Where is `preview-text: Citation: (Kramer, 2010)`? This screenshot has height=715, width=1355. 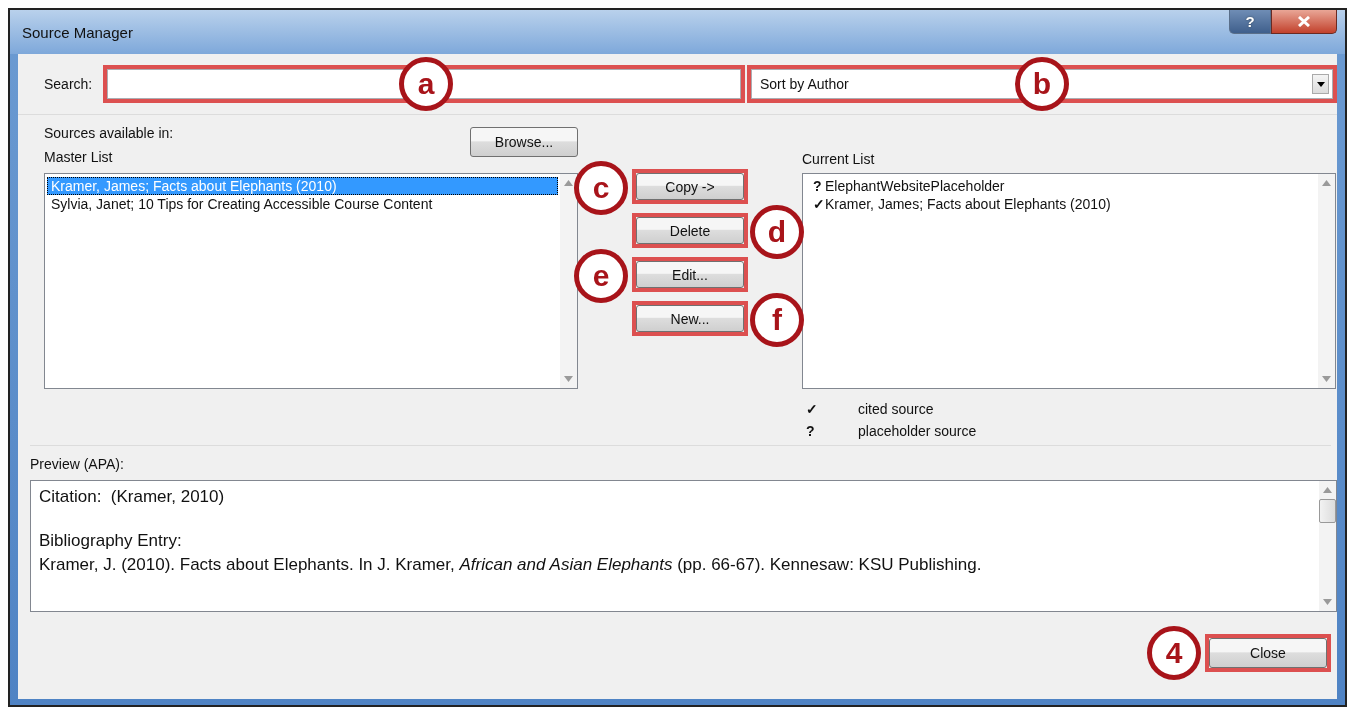 preview-text: Citation: (Kramer, 2010) is located at coordinates (132, 497).